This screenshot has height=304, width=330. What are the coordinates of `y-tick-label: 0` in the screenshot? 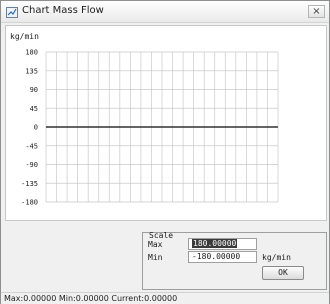 It's located at (36, 128).